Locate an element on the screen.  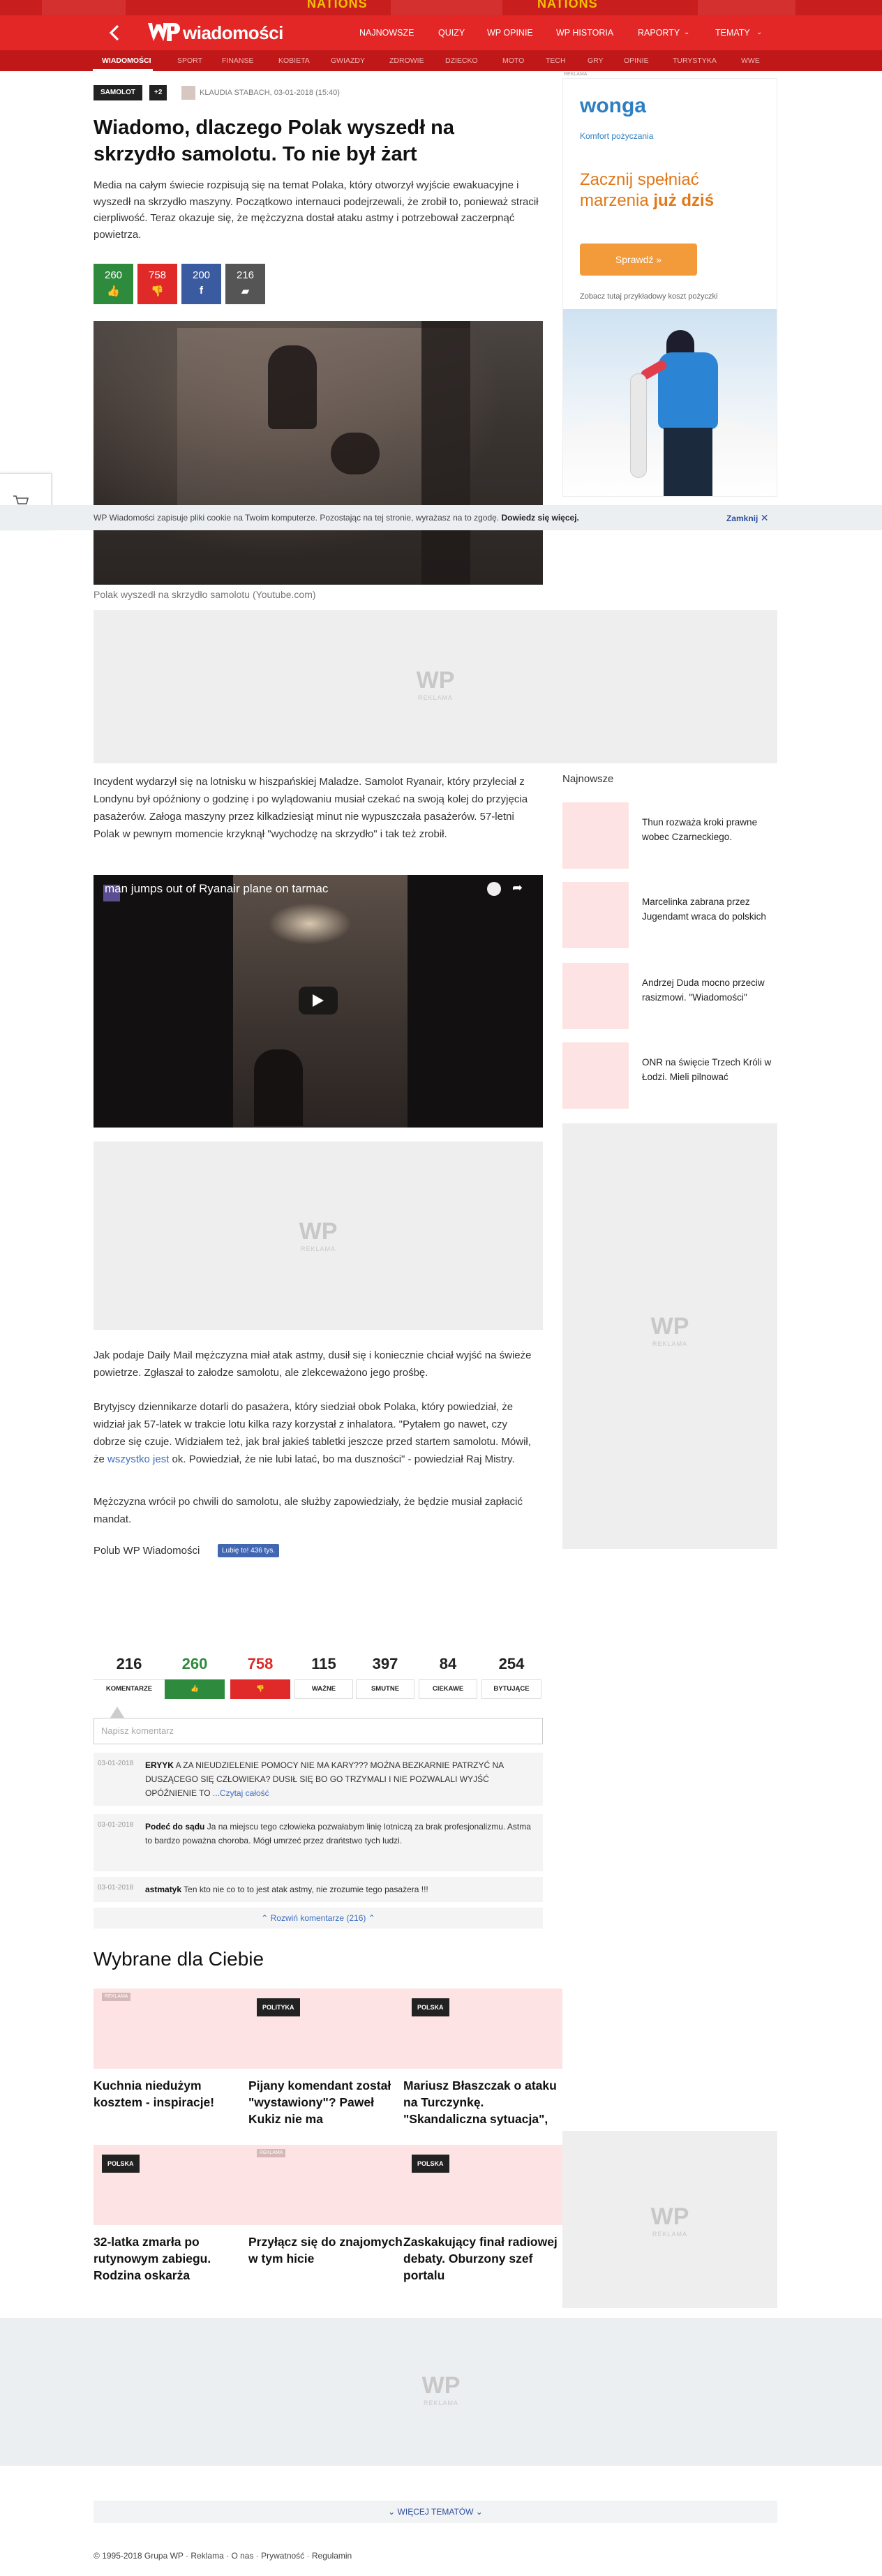
wonga-footnote: Zobacz tutaj przykładowy koszt pożyczki is located at coordinates (649, 296).